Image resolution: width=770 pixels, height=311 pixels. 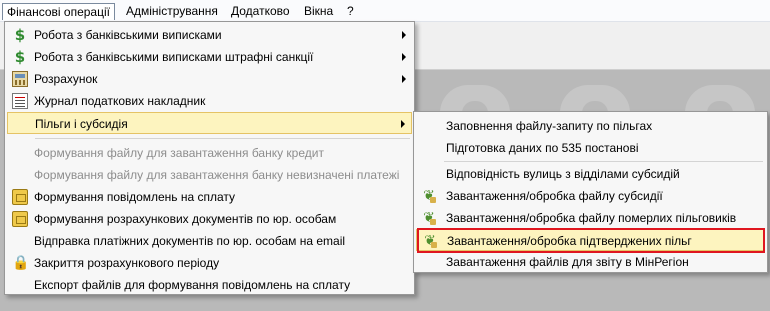 I want to click on calculator-icon, so click(x=20, y=79).